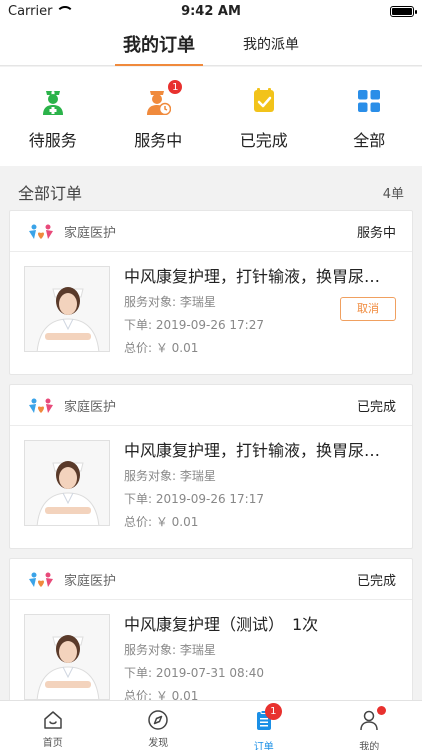 The width and height of the screenshot is (422, 750). I want to click on compass-icon, so click(158, 720).